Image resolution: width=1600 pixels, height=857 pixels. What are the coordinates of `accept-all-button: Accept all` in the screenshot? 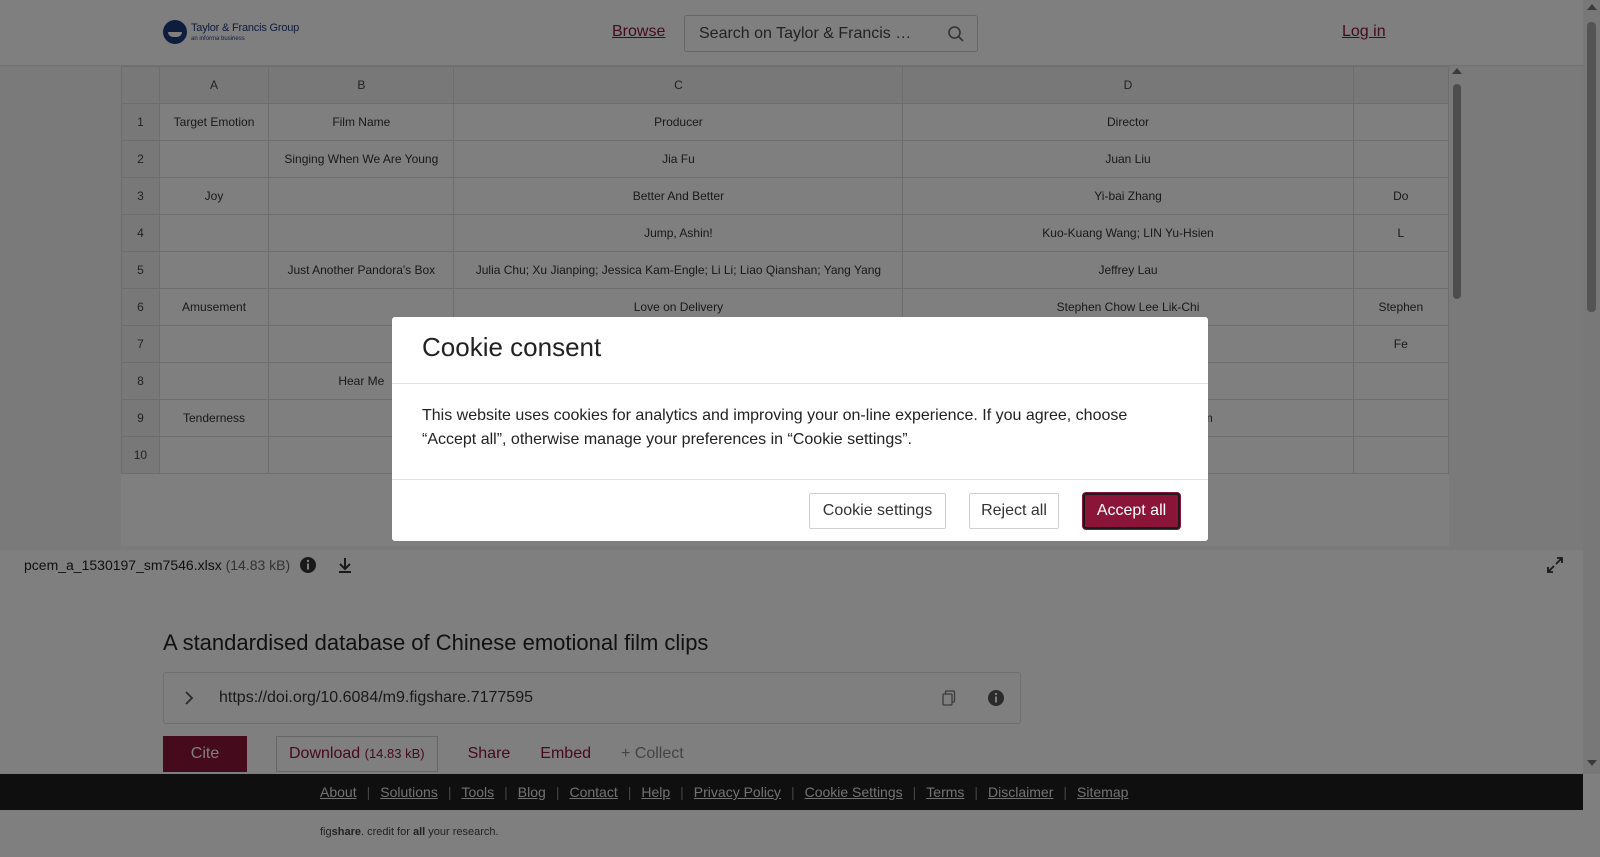 It's located at (1131, 511).